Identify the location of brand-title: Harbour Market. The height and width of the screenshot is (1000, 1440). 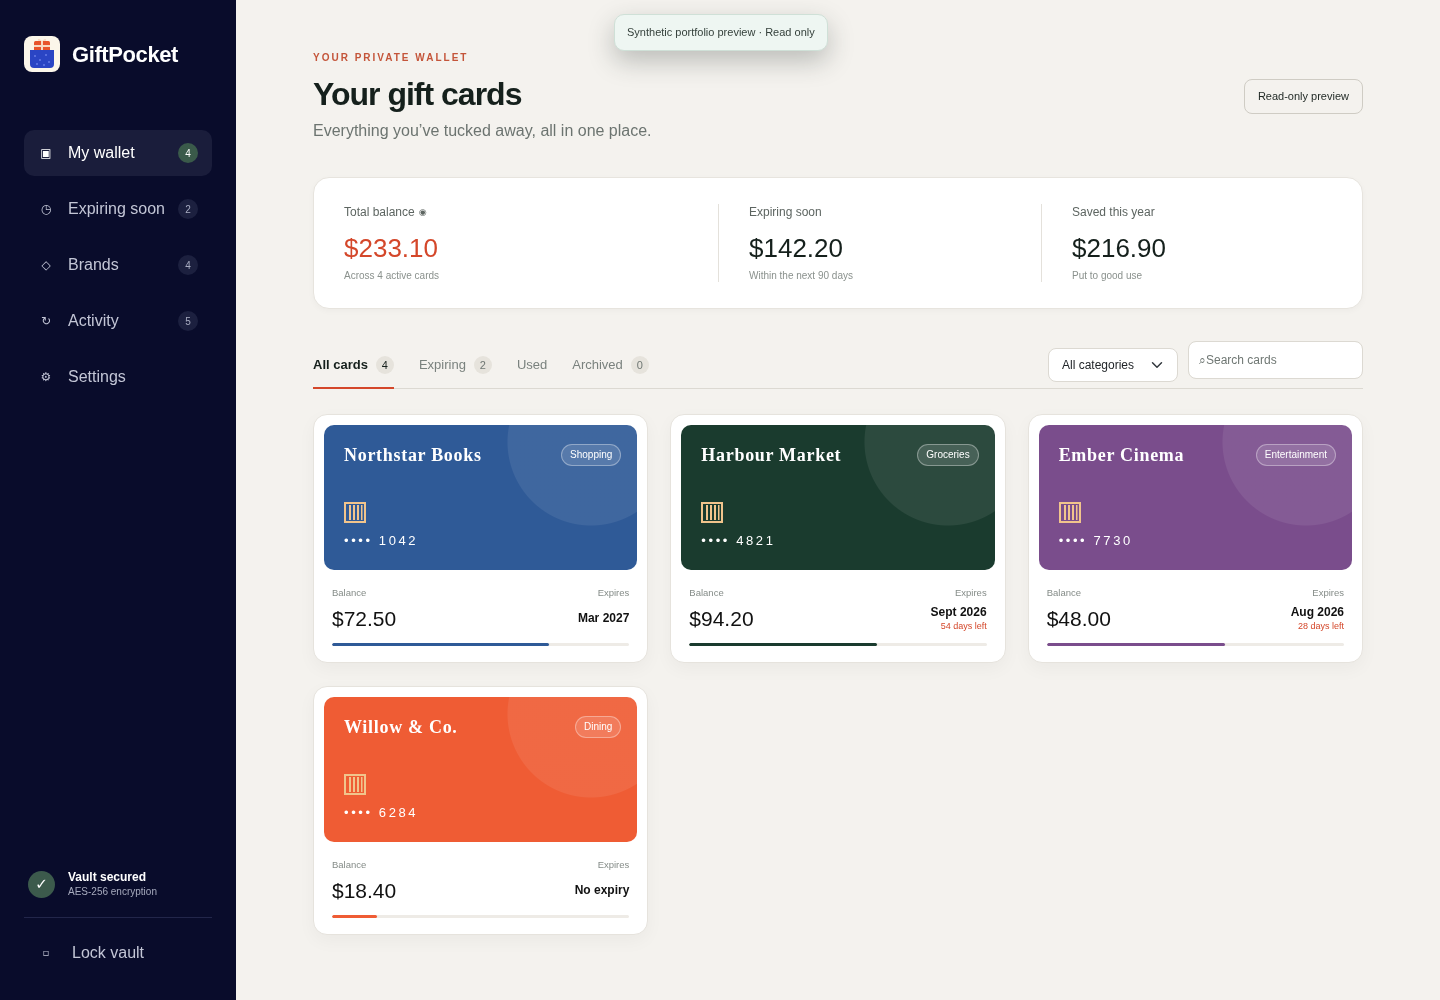
(771, 455).